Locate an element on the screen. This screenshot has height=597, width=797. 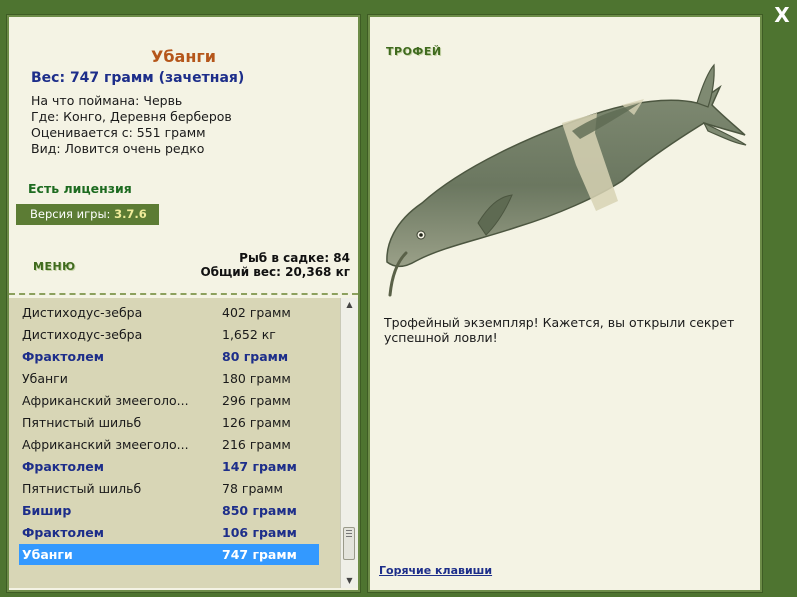
list-item: Фрактолем 80 грамм is located at coordinates (169, 356).